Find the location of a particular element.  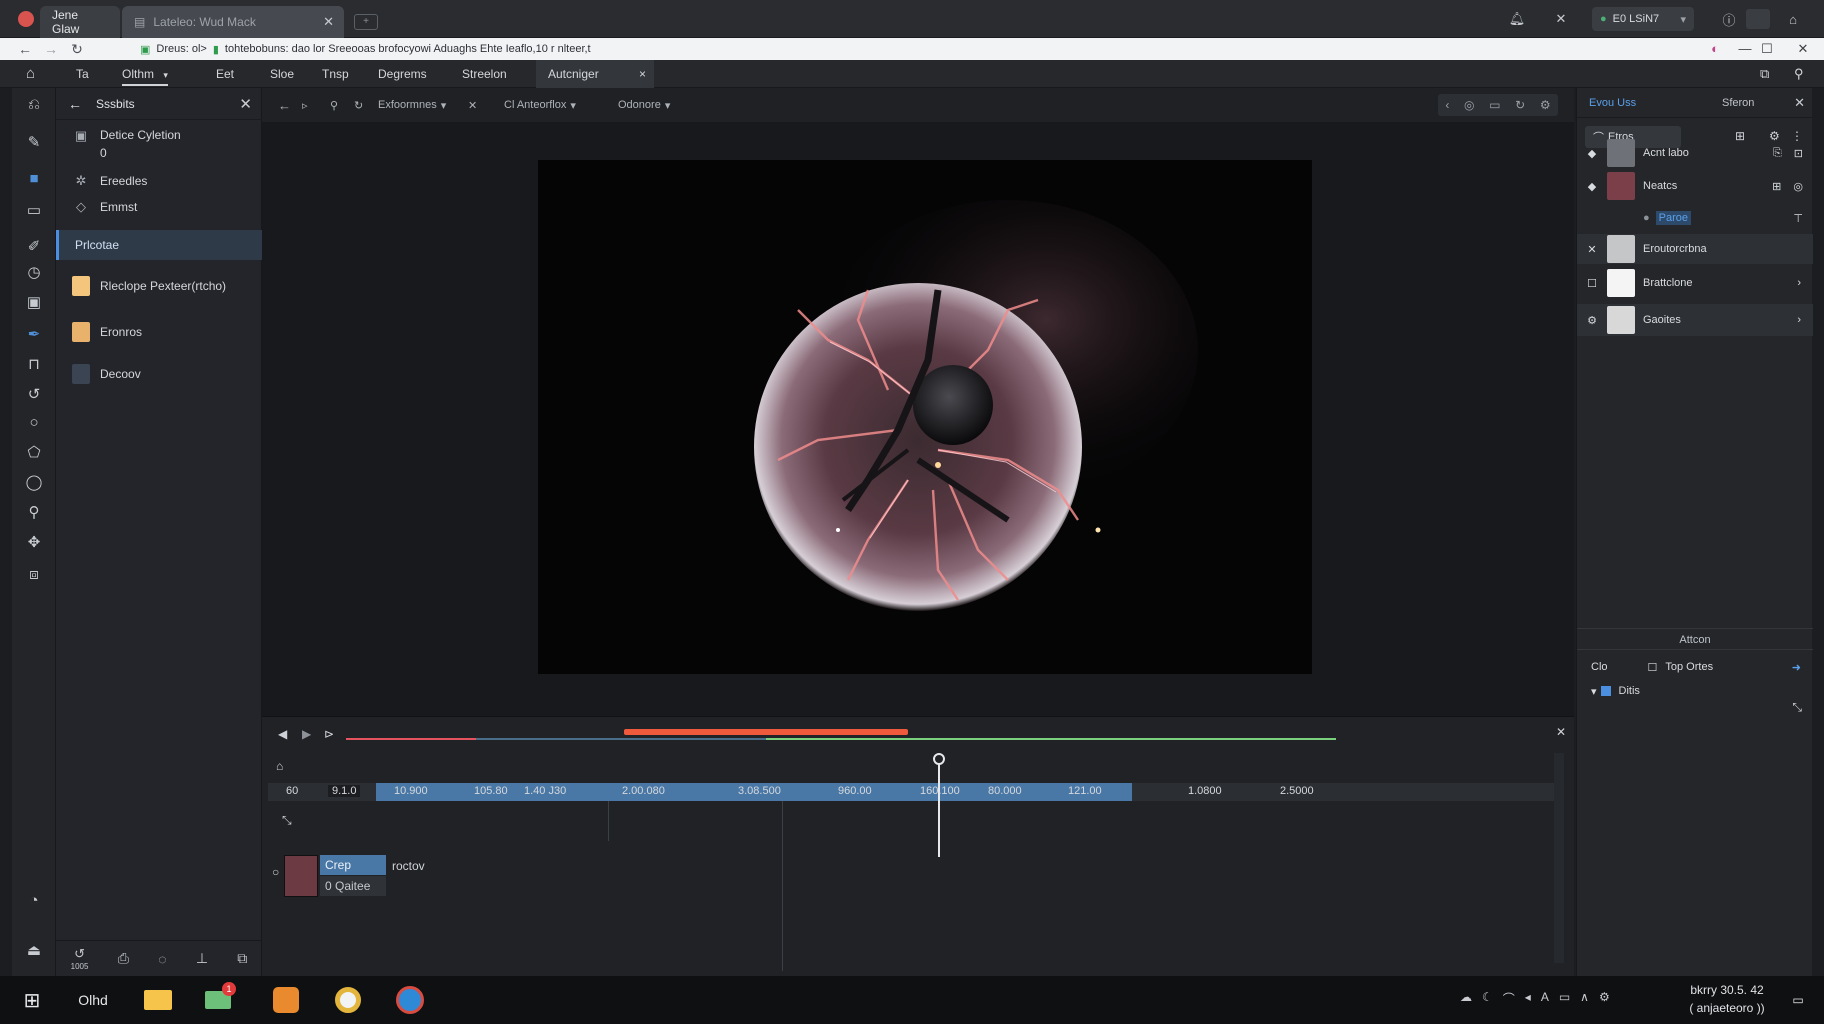

close-panel-icon: ✕ is located at coordinates (245, 104).